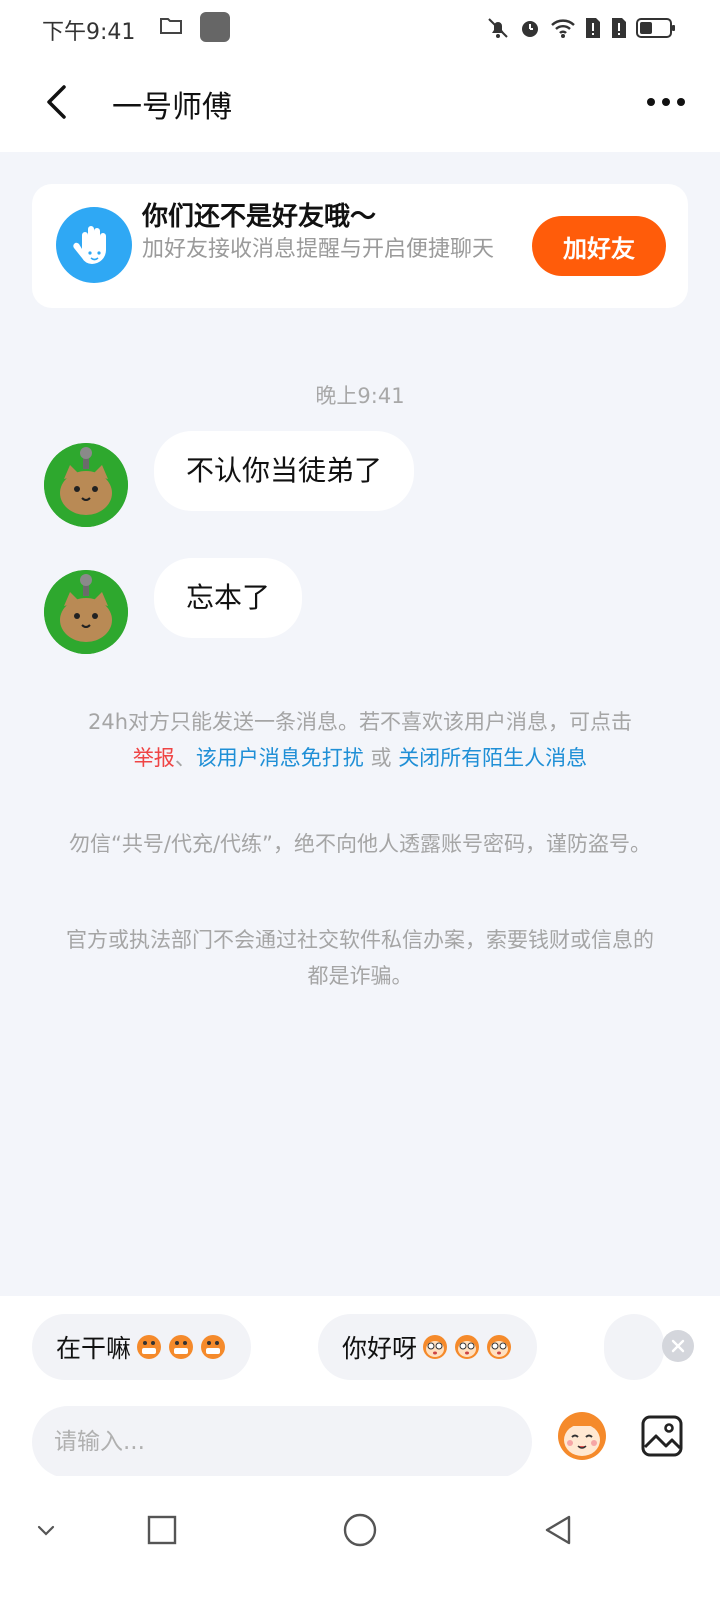 The height and width of the screenshot is (1600, 720). I want to click on quick-reply-label: 在干嘛, so click(94, 1348).